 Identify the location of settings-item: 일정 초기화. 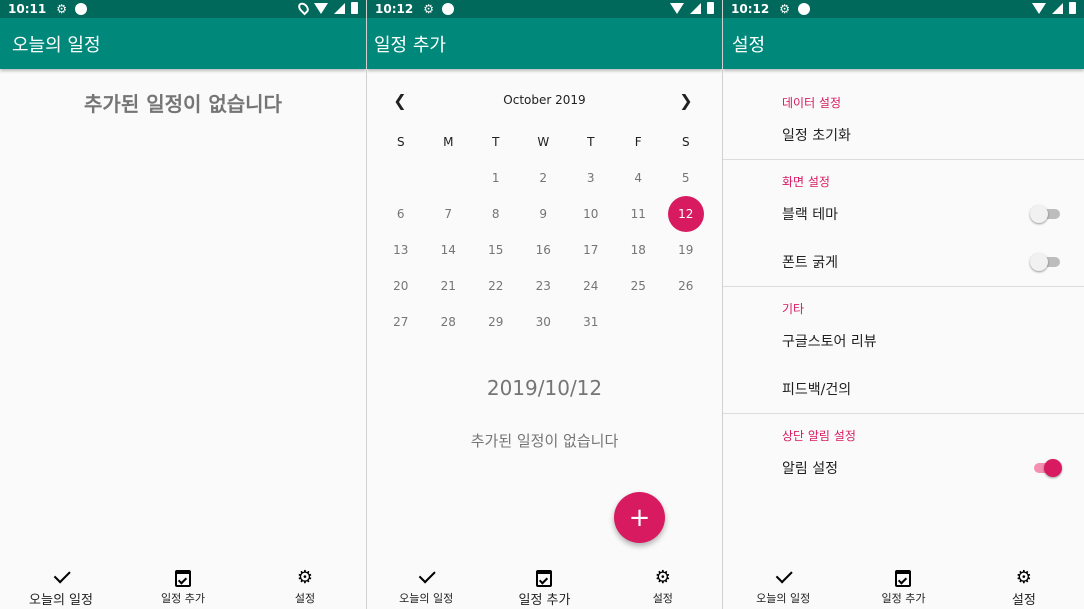
(903, 135).